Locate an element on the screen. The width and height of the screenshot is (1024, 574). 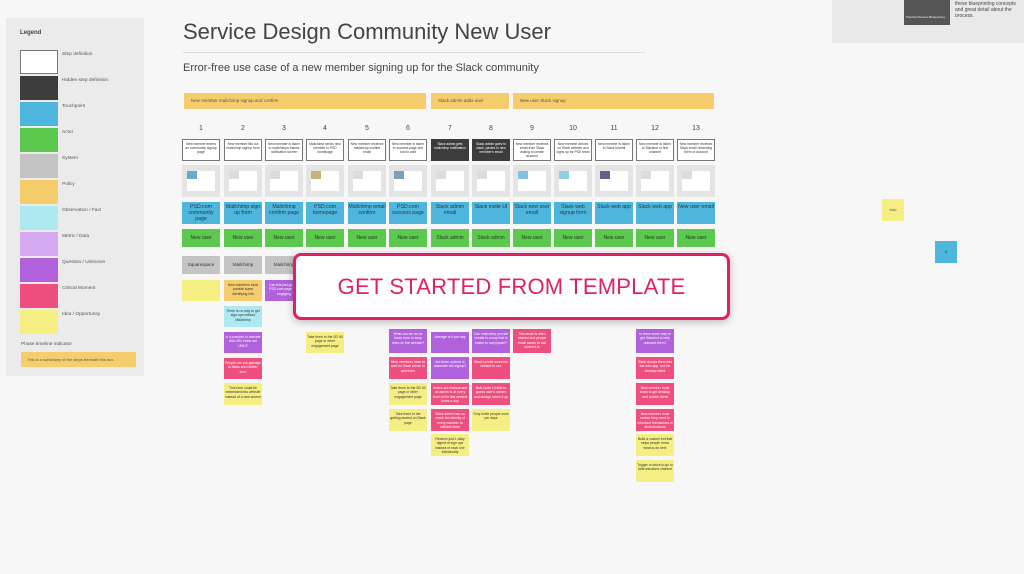
page-title: Service Design Community New User is located at coordinates (367, 32).